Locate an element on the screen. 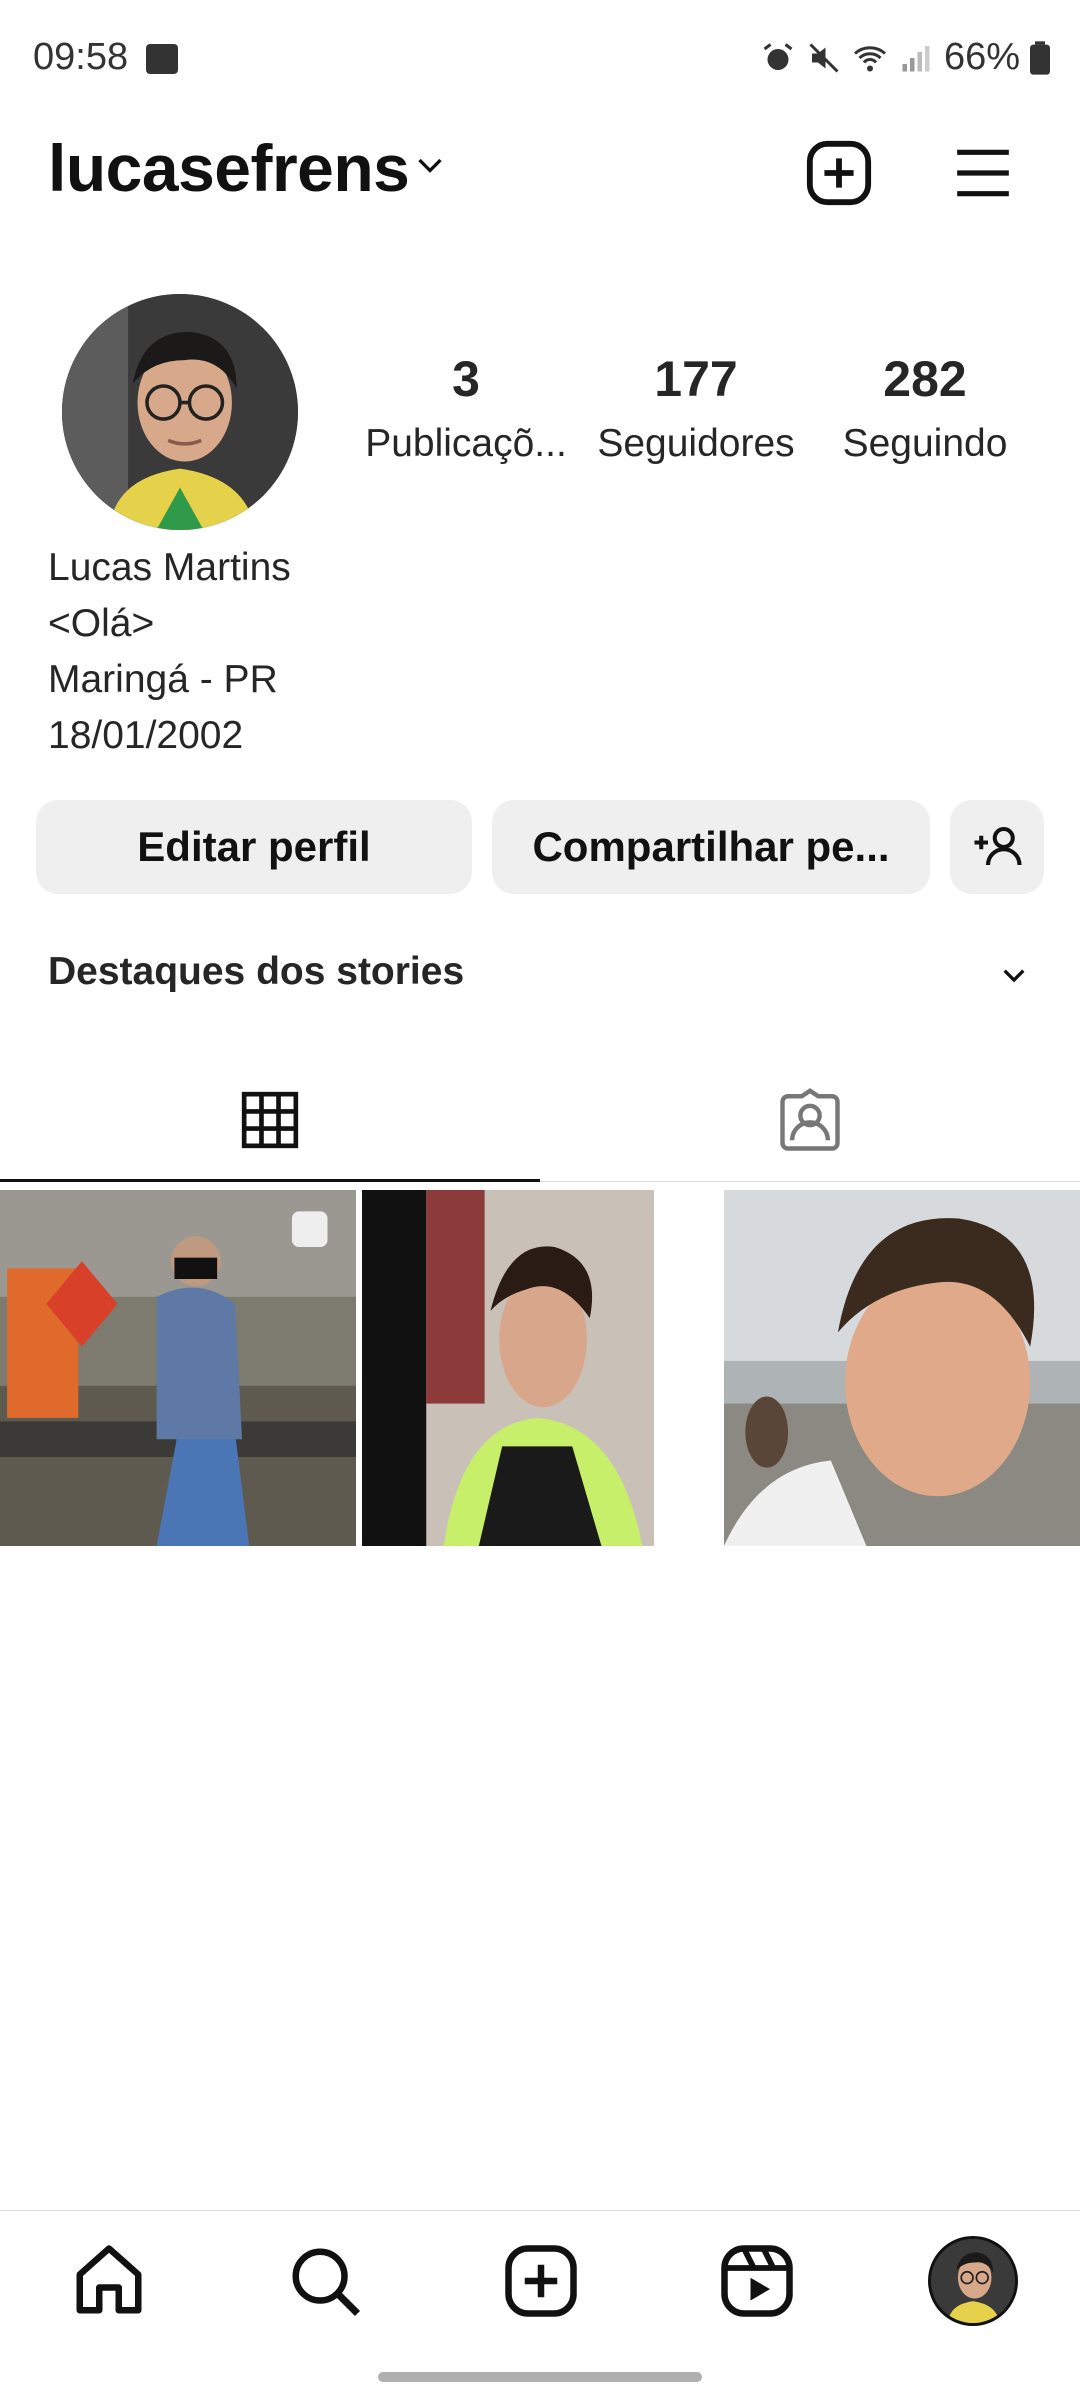 The height and width of the screenshot is (2400, 1080). bio-name: Lucas Martins is located at coordinates (169, 567).